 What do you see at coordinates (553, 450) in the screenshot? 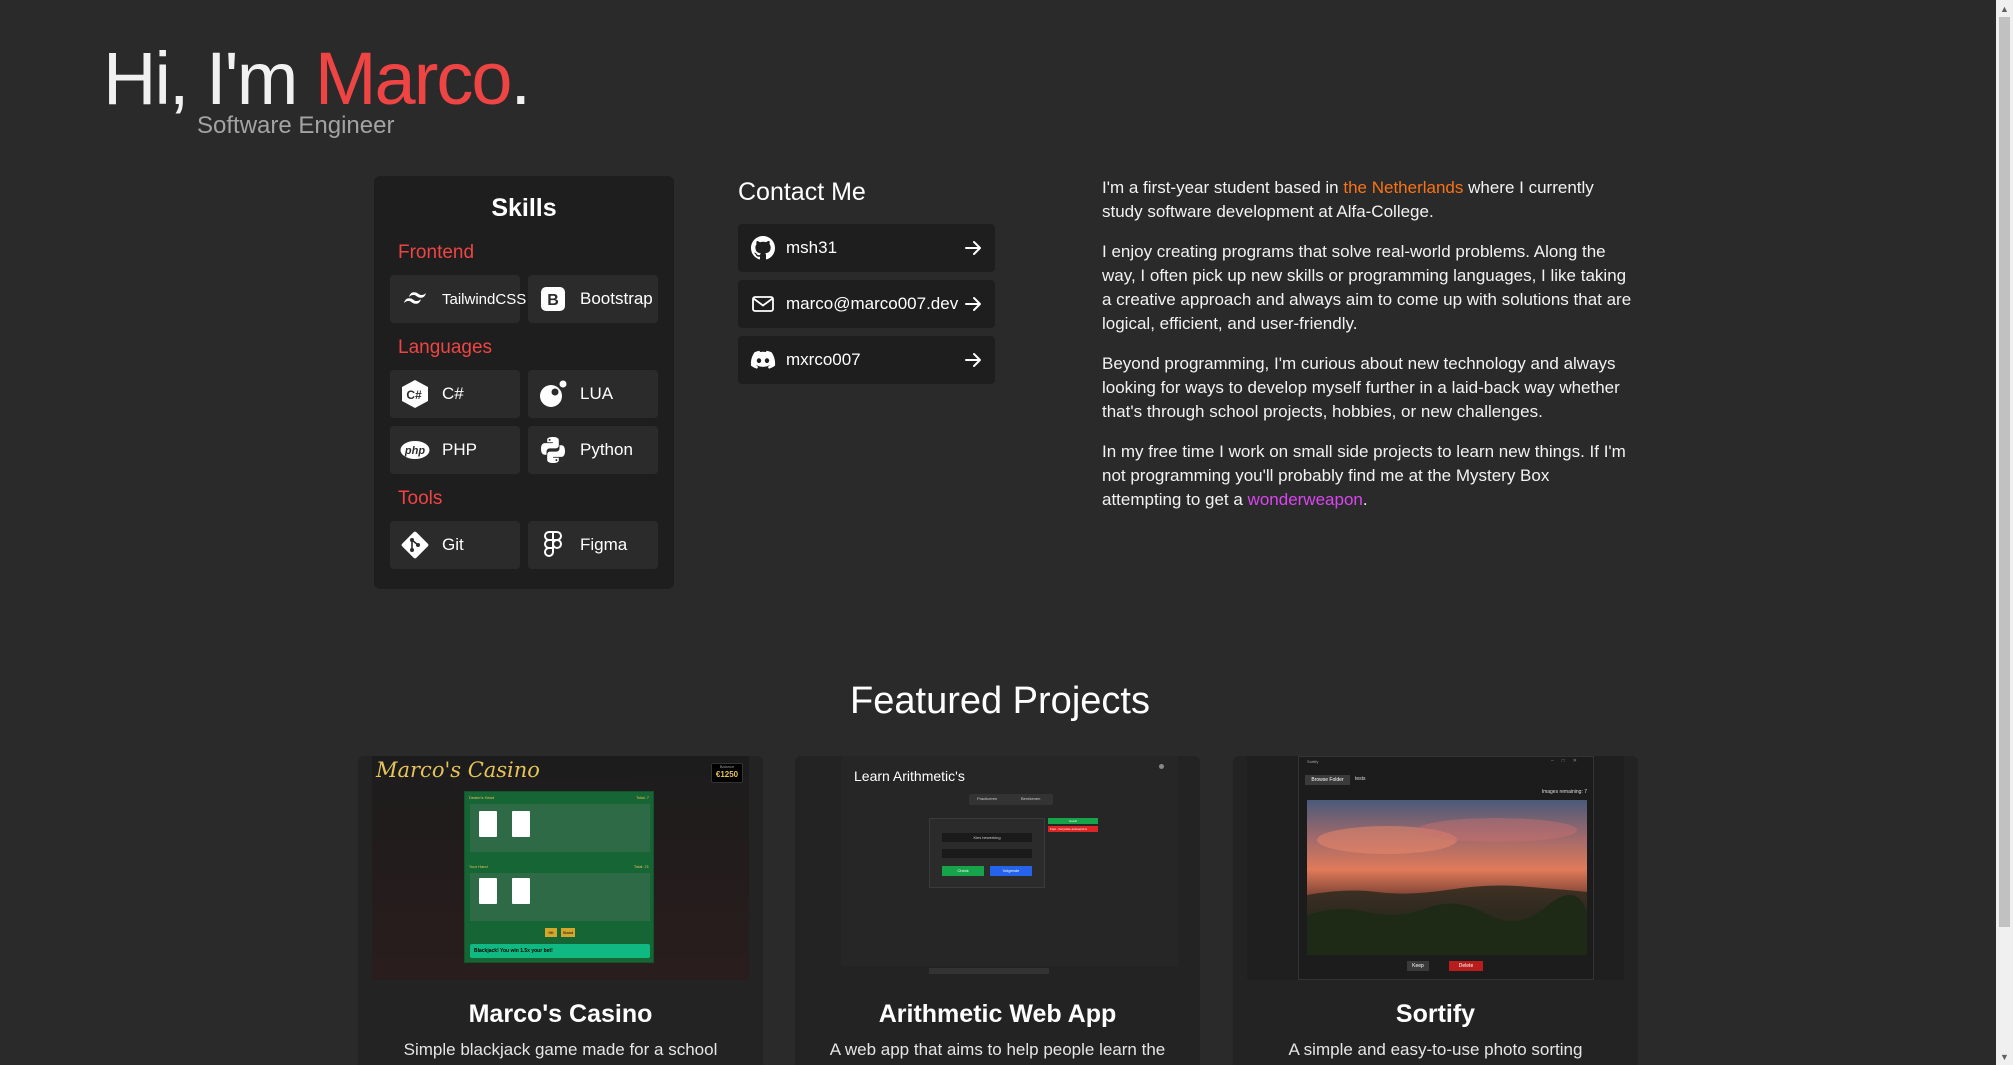
I see `python-icon` at bounding box center [553, 450].